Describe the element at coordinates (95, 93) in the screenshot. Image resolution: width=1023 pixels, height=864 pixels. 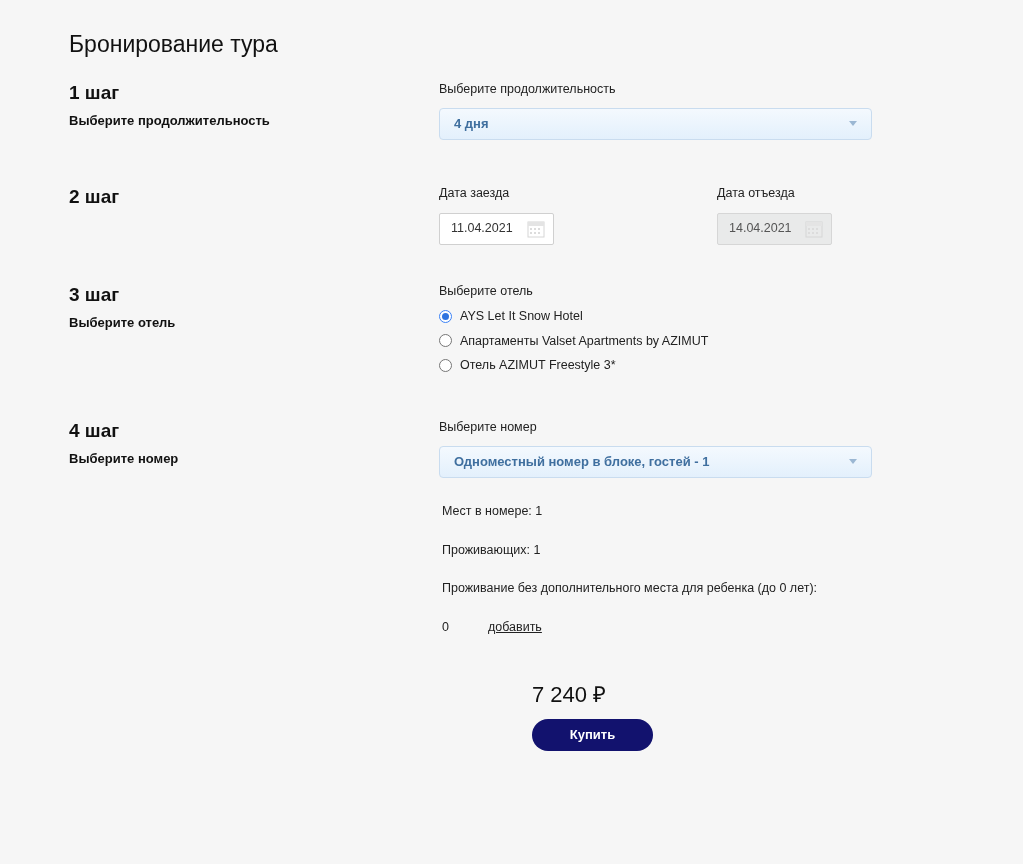
I see `step-number: 1 шаг` at that location.